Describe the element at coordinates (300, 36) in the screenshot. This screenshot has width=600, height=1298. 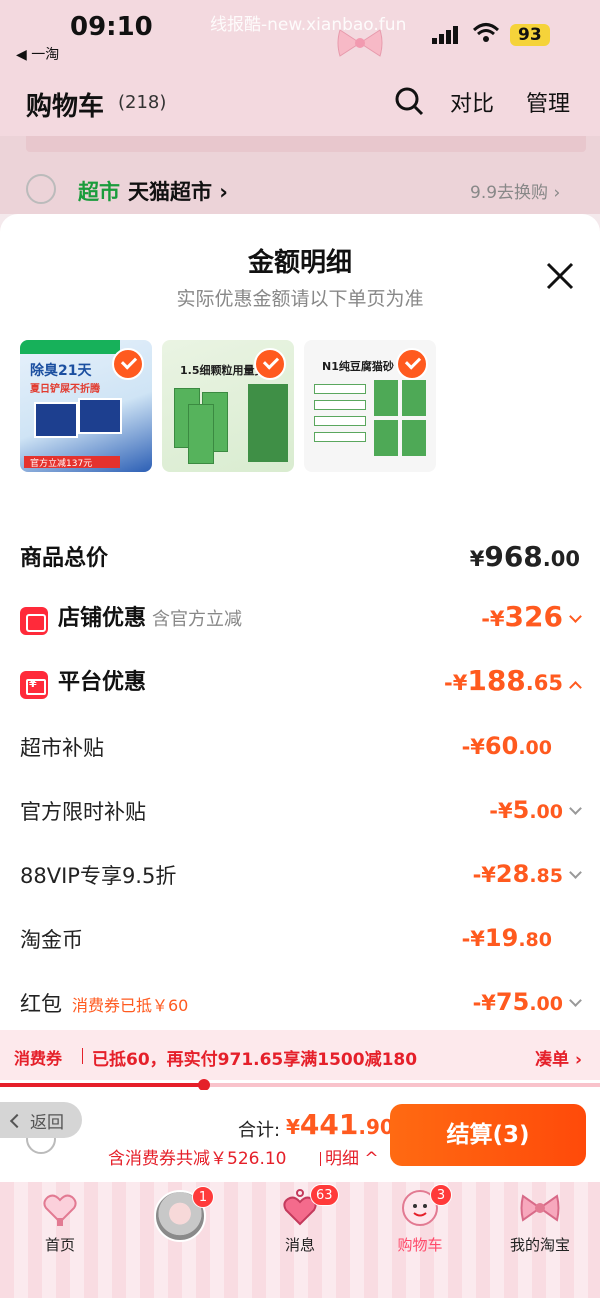
I see `status-bar: 09:10 ◀ 一淘 线报酷-new.xianbao.fun 93` at that location.